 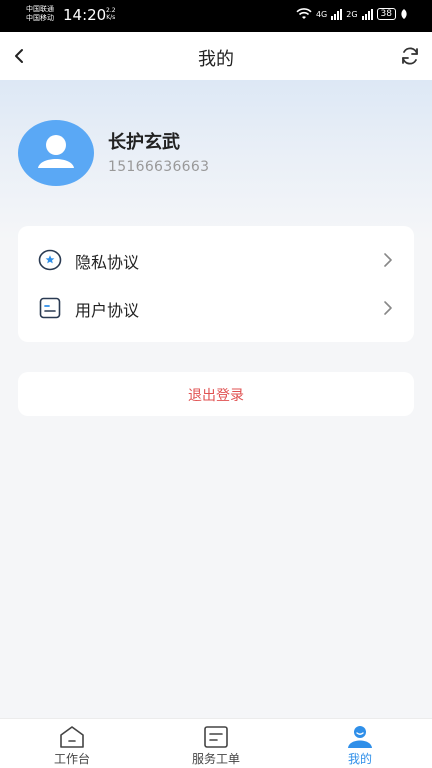 I want to click on tab-bar: 工作台 服务工单 我的, so click(x=216, y=743).